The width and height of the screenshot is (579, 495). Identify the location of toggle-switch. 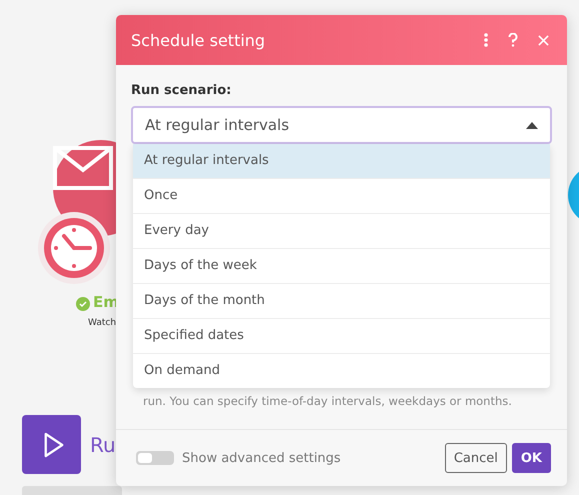
(155, 458).